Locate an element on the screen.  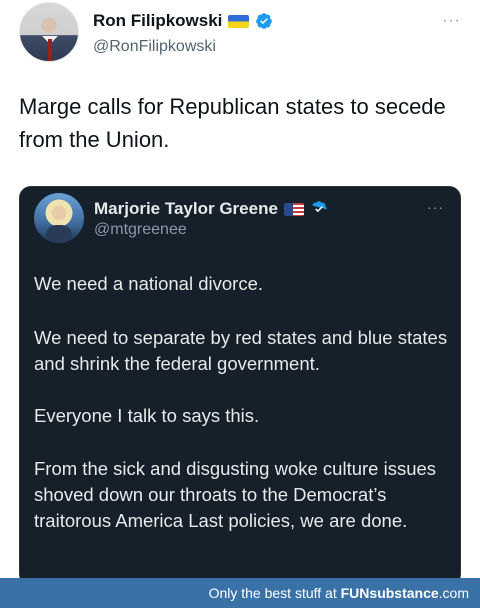
quoted-paragraph-1: We need a national divorce. is located at coordinates (149, 283).